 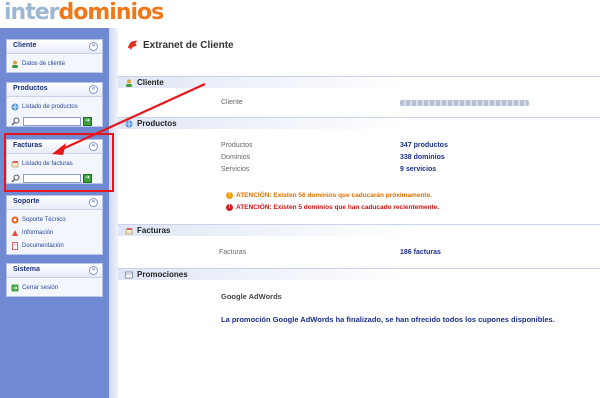 I want to click on sidebar-item-label: Listado de productos, so click(x=50, y=107).